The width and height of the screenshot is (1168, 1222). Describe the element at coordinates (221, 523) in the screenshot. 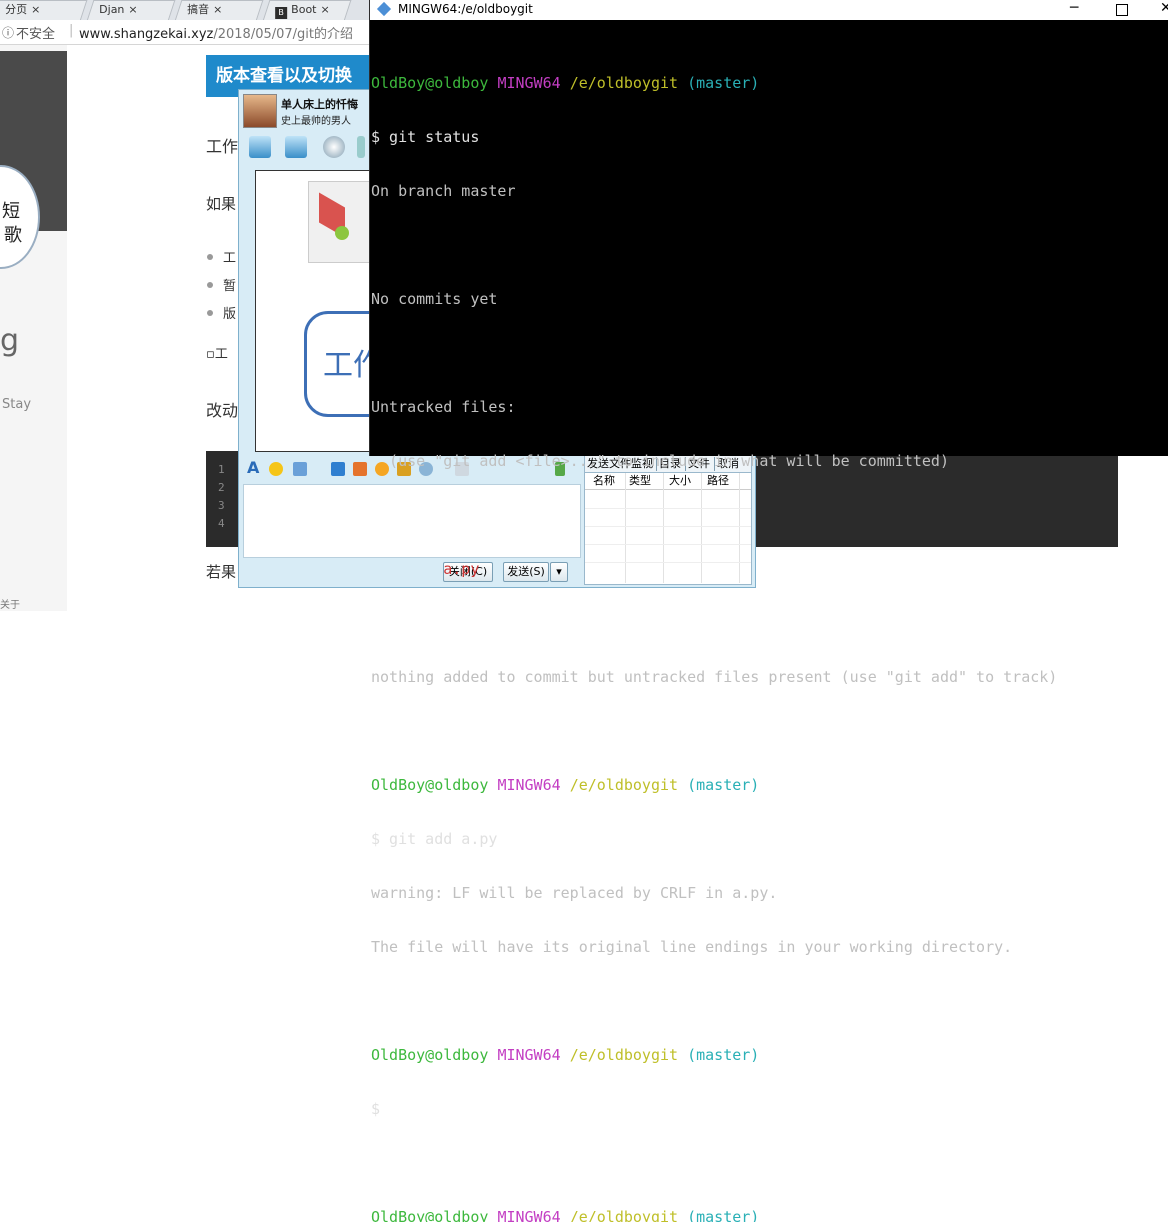

I see `line-number: 4` at that location.